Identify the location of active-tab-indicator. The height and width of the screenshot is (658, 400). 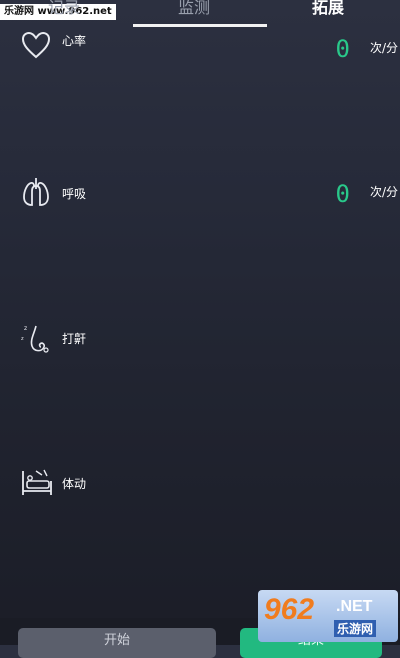
(200, 25).